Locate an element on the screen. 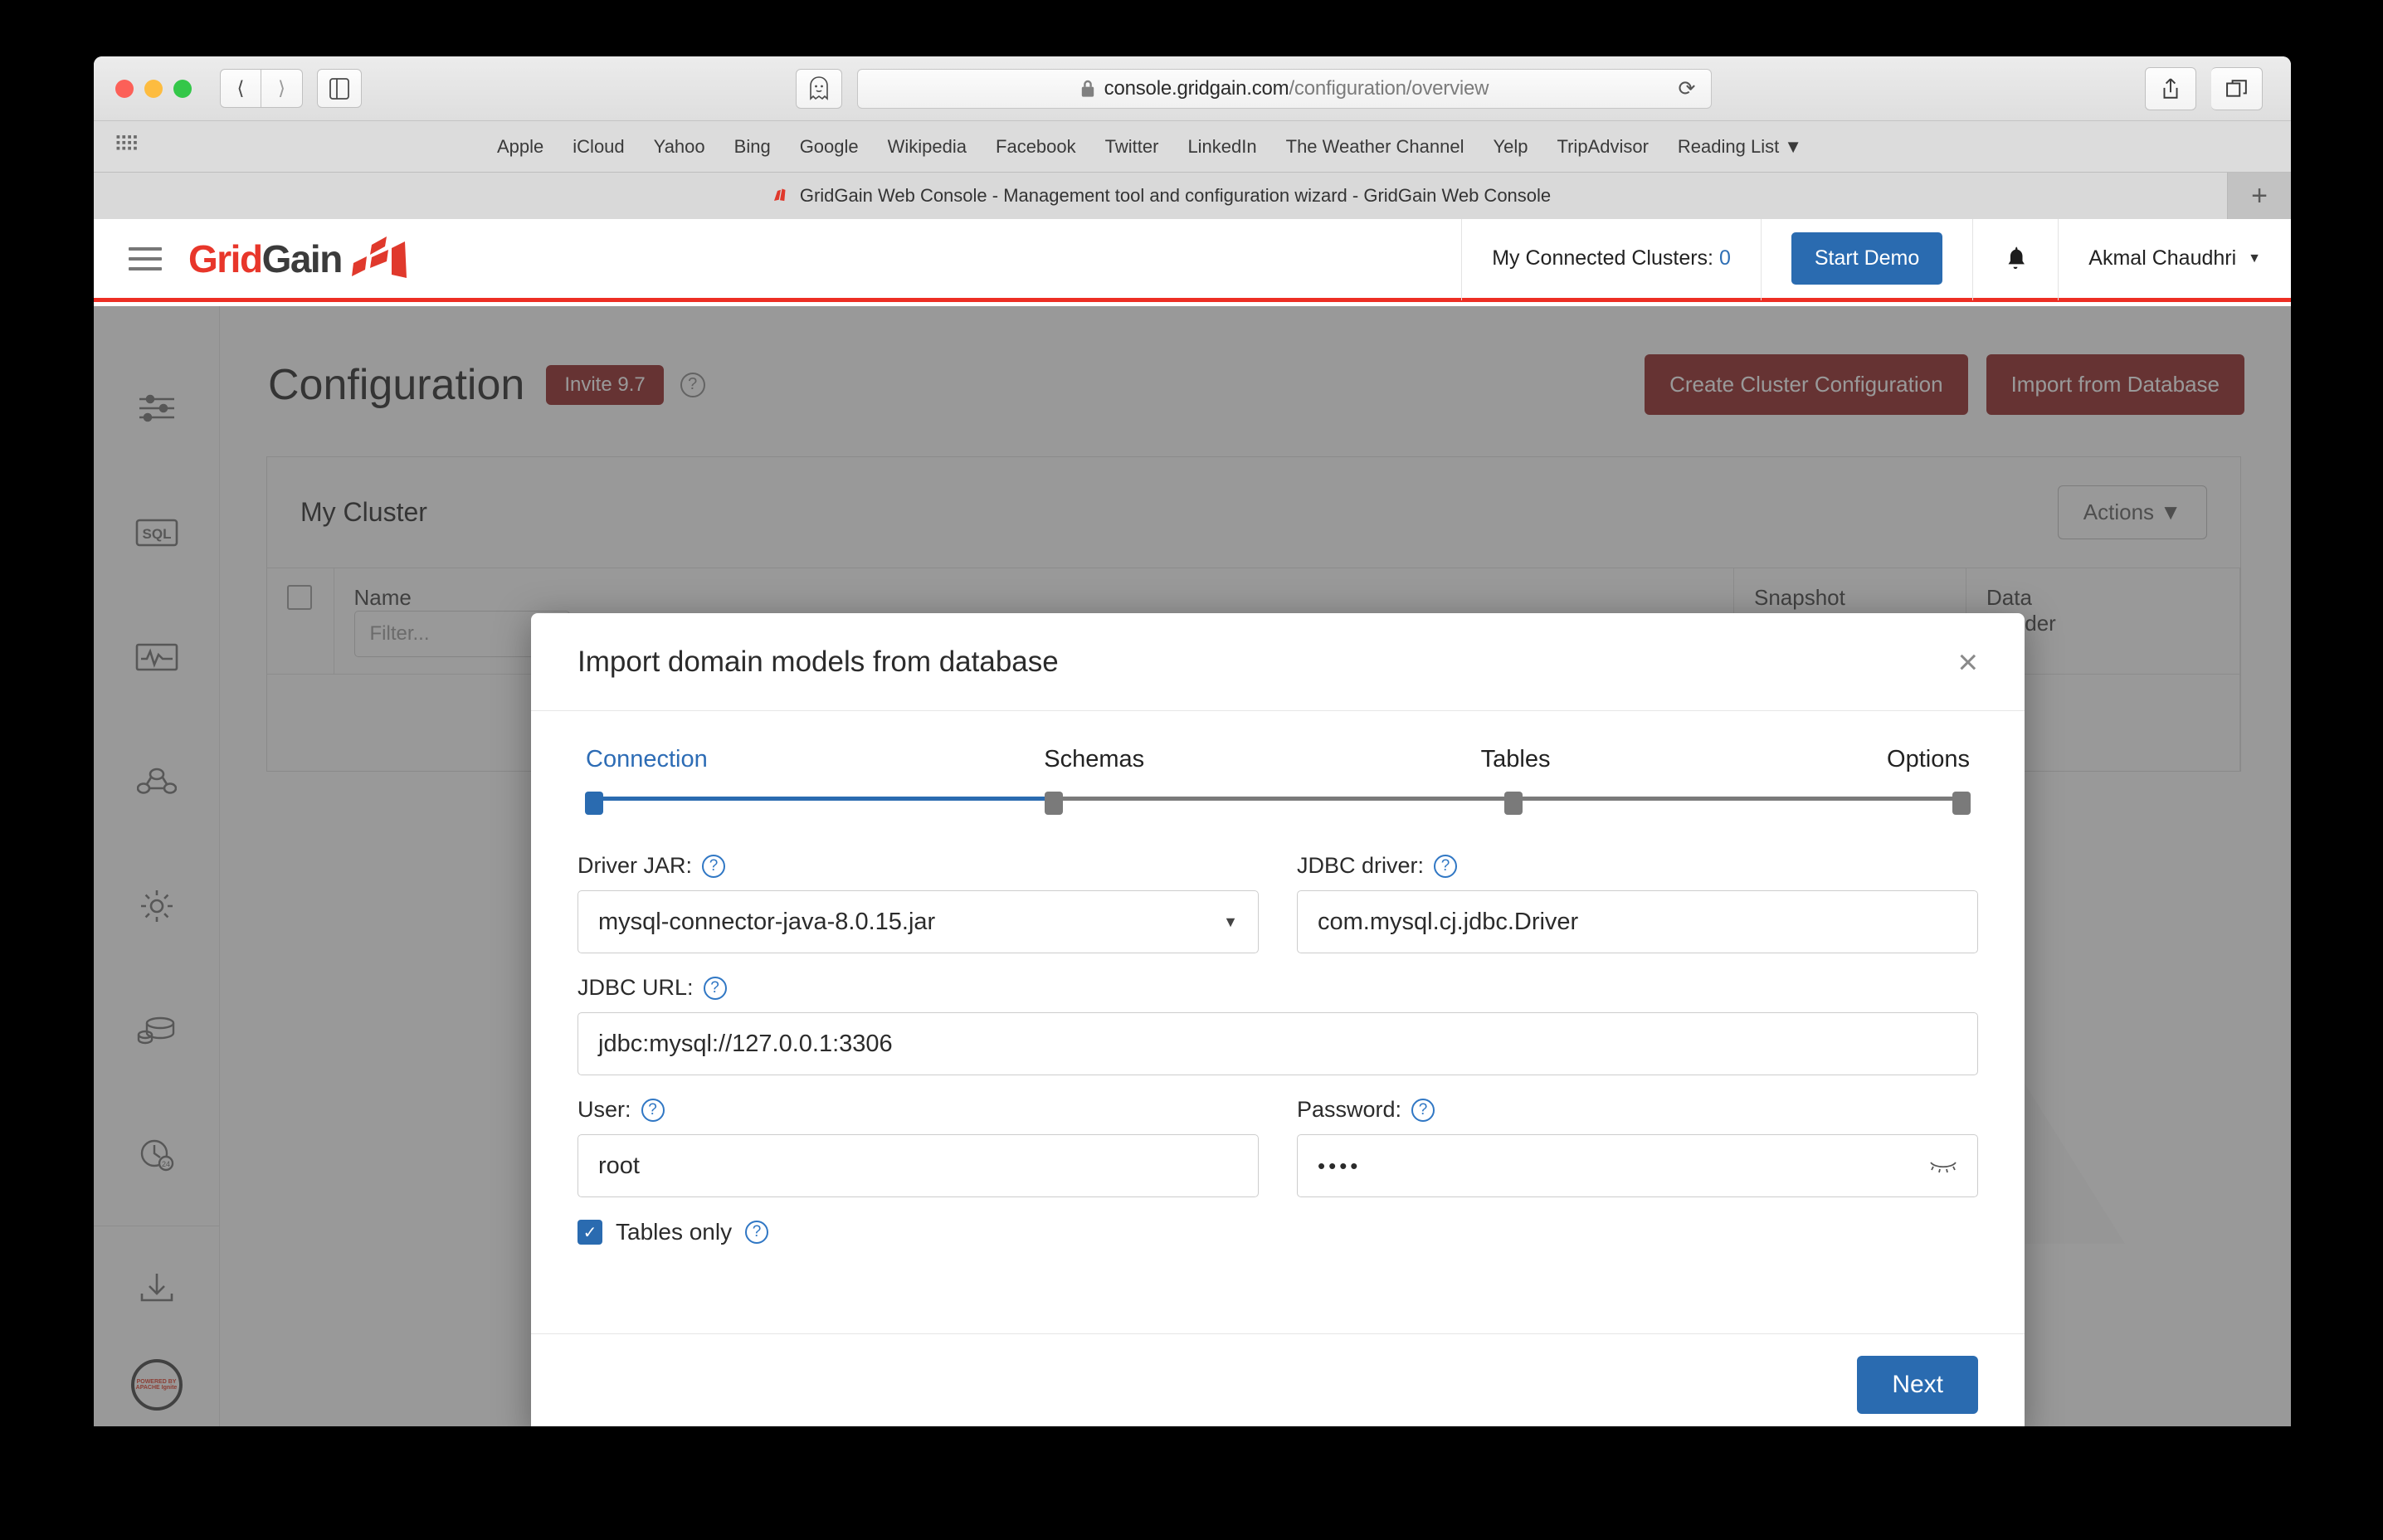  share-icon is located at coordinates (2170, 88).